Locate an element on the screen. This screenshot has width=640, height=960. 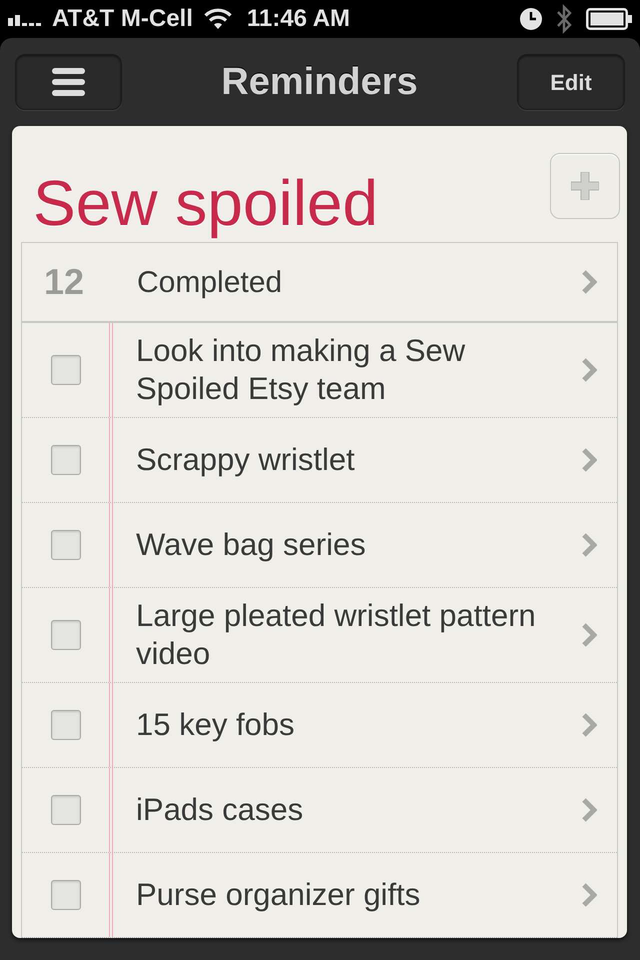
wifi-icon is located at coordinates (217, 19).